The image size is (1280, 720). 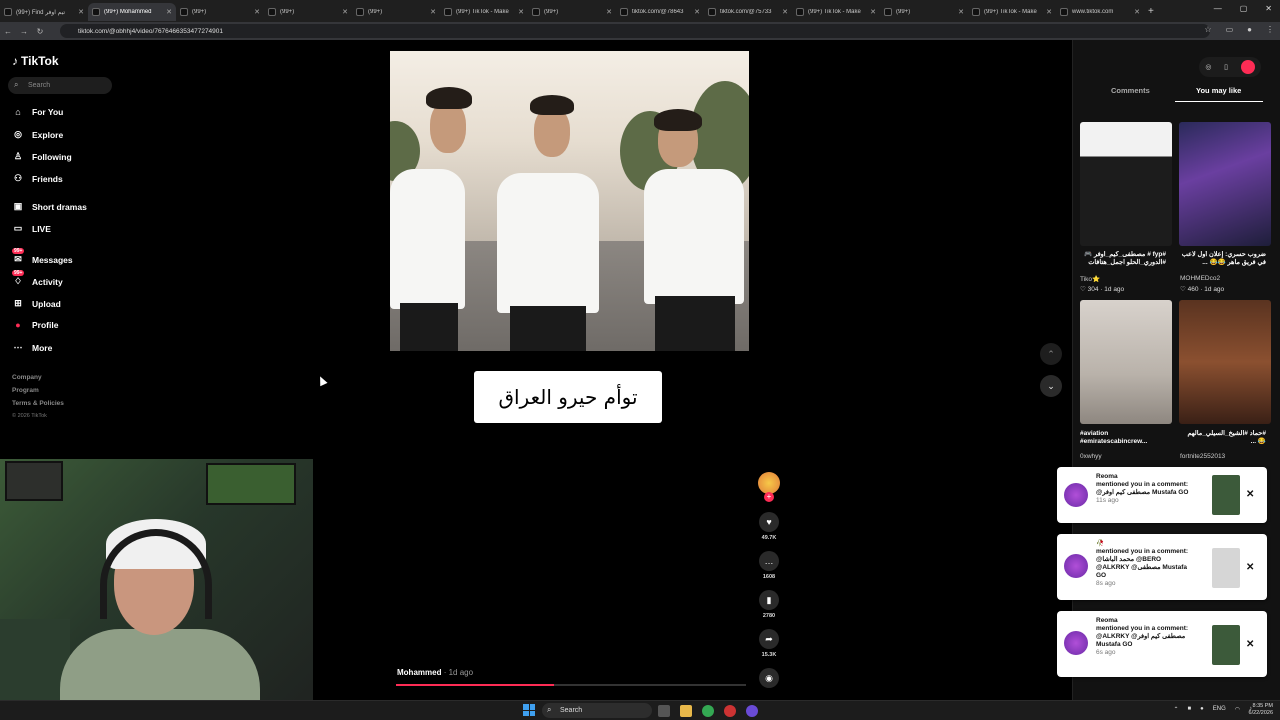 I want to click on task-view-icon, so click(x=664, y=711).